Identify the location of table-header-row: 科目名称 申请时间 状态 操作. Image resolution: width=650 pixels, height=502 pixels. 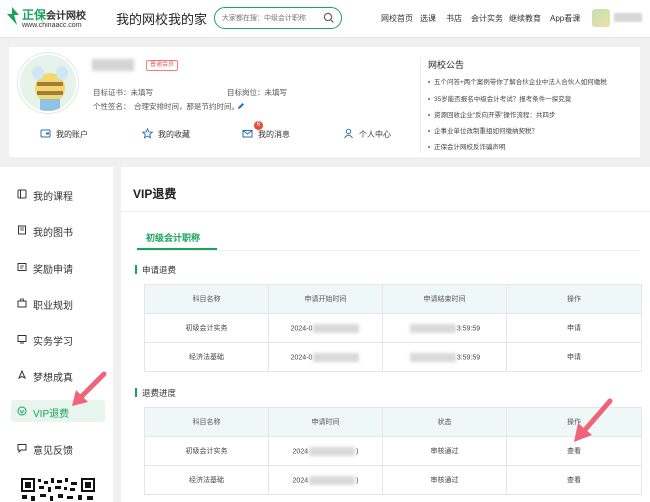
(393, 422).